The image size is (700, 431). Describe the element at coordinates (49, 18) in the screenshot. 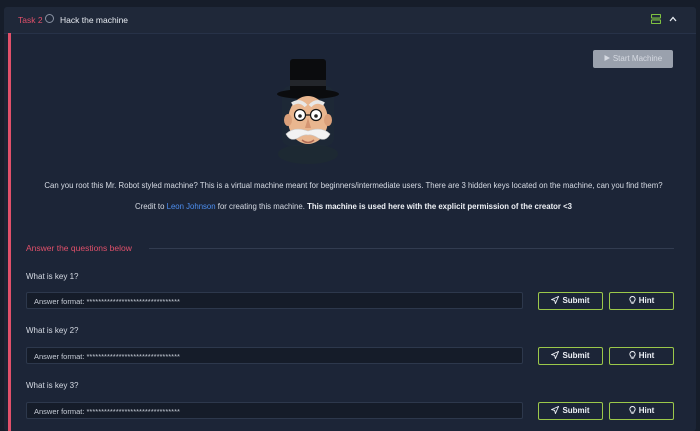

I see `task-status-circle-icon` at that location.